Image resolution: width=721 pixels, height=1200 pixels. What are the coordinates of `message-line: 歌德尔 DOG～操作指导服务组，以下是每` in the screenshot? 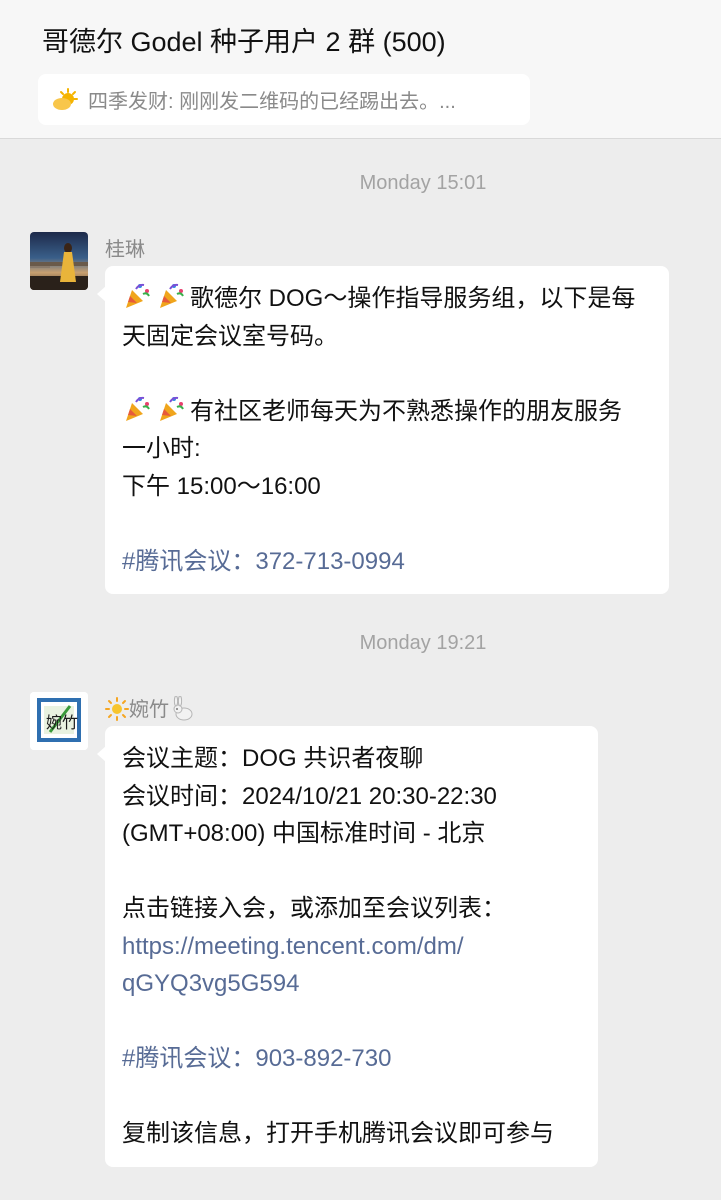 It's located at (387, 299).